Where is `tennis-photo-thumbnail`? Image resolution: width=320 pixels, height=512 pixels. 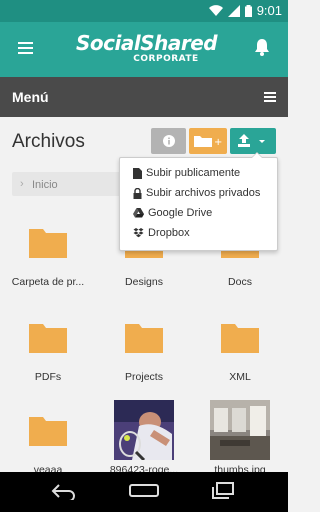
tennis-photo-thumbnail is located at coordinates (144, 430).